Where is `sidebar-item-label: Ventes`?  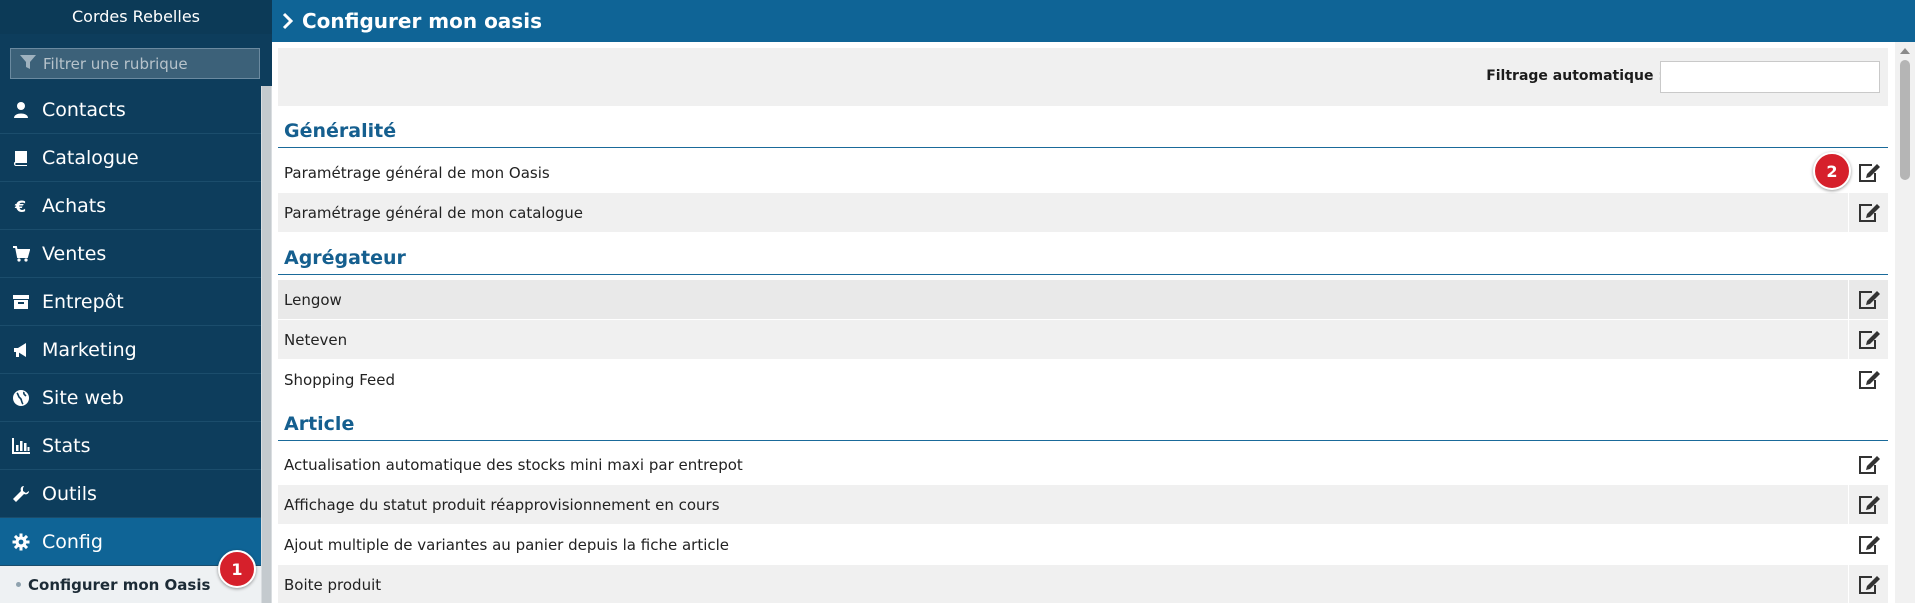 sidebar-item-label: Ventes is located at coordinates (74, 253).